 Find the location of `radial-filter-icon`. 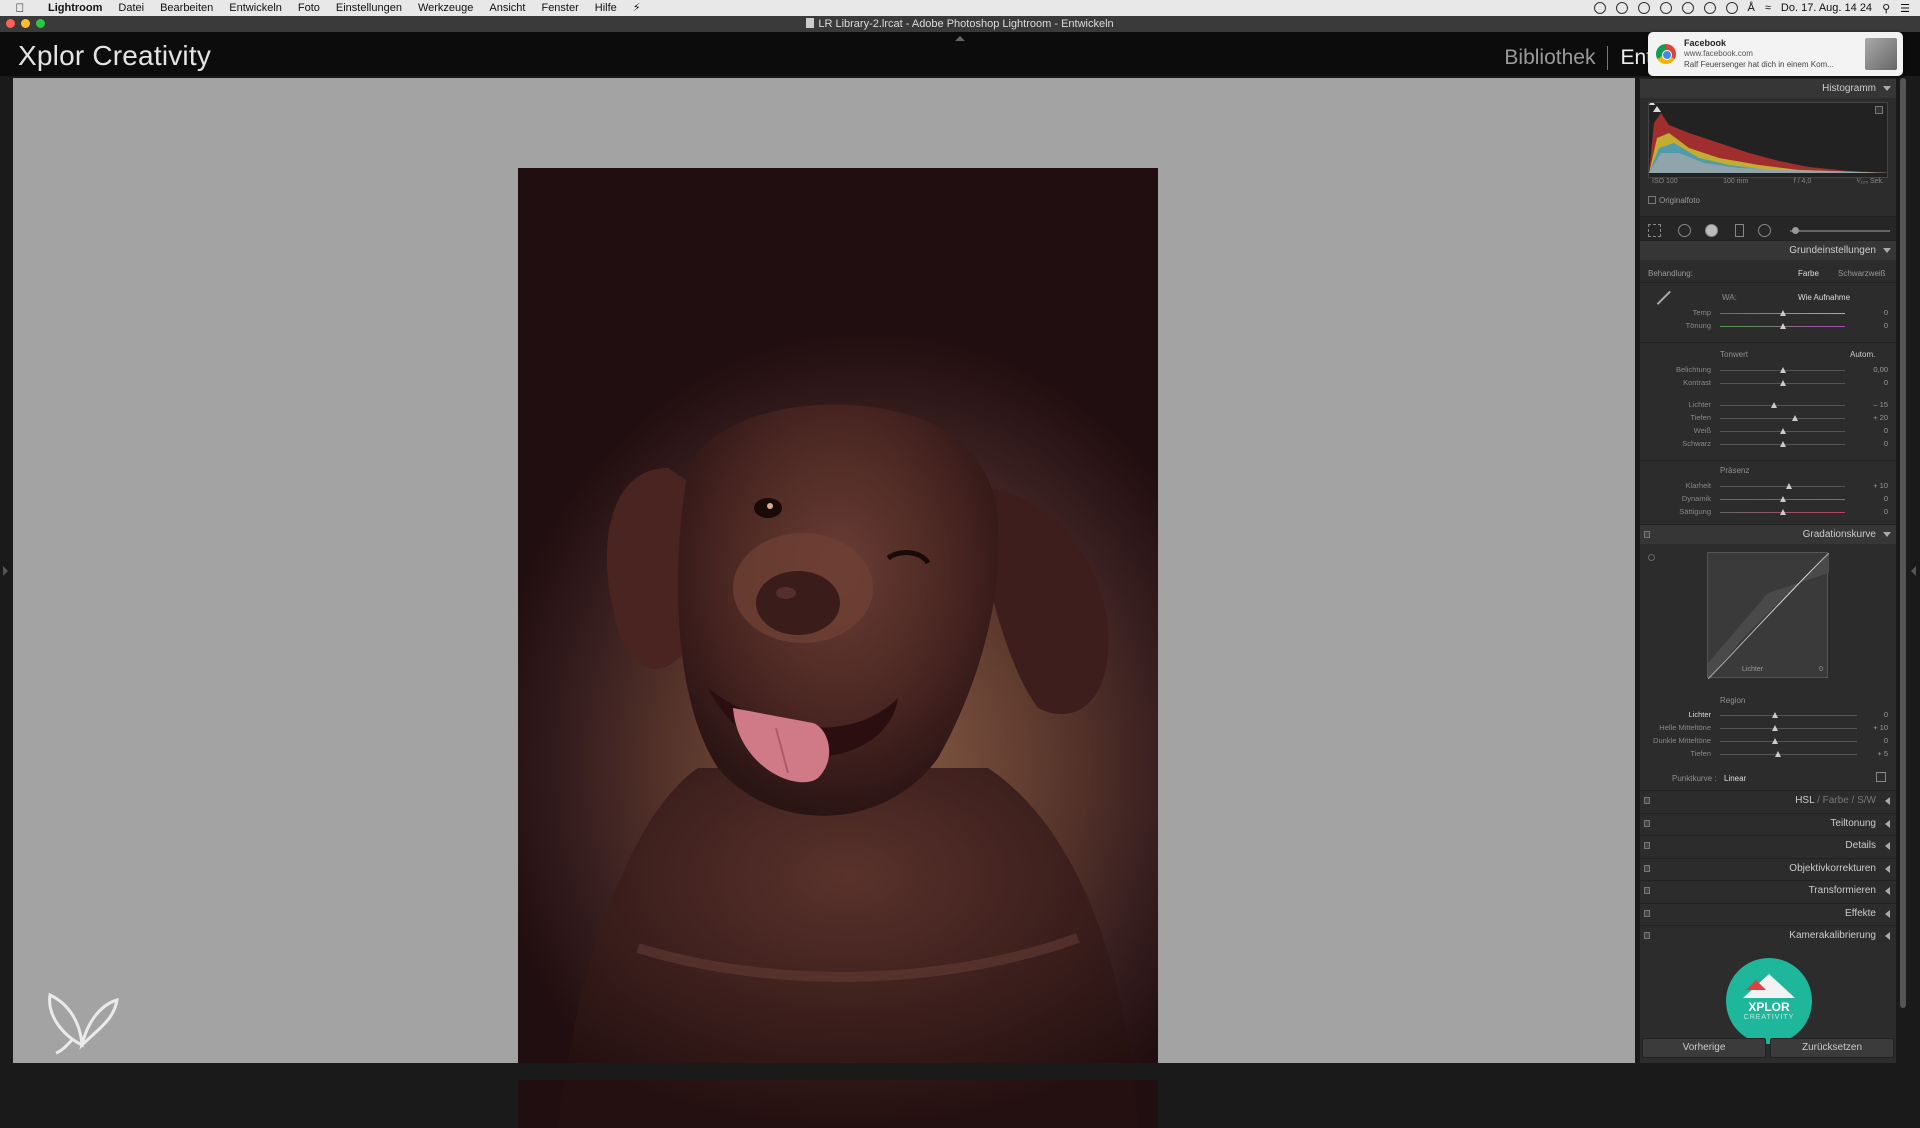

radial-filter-icon is located at coordinates (1764, 230).